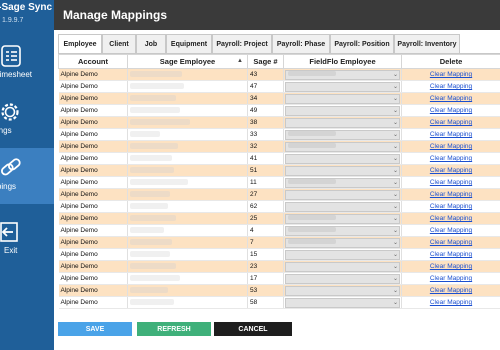 This screenshot has width=500, height=350. Describe the element at coordinates (115, 15) in the screenshot. I see `page-title: Manage Mappings` at that location.